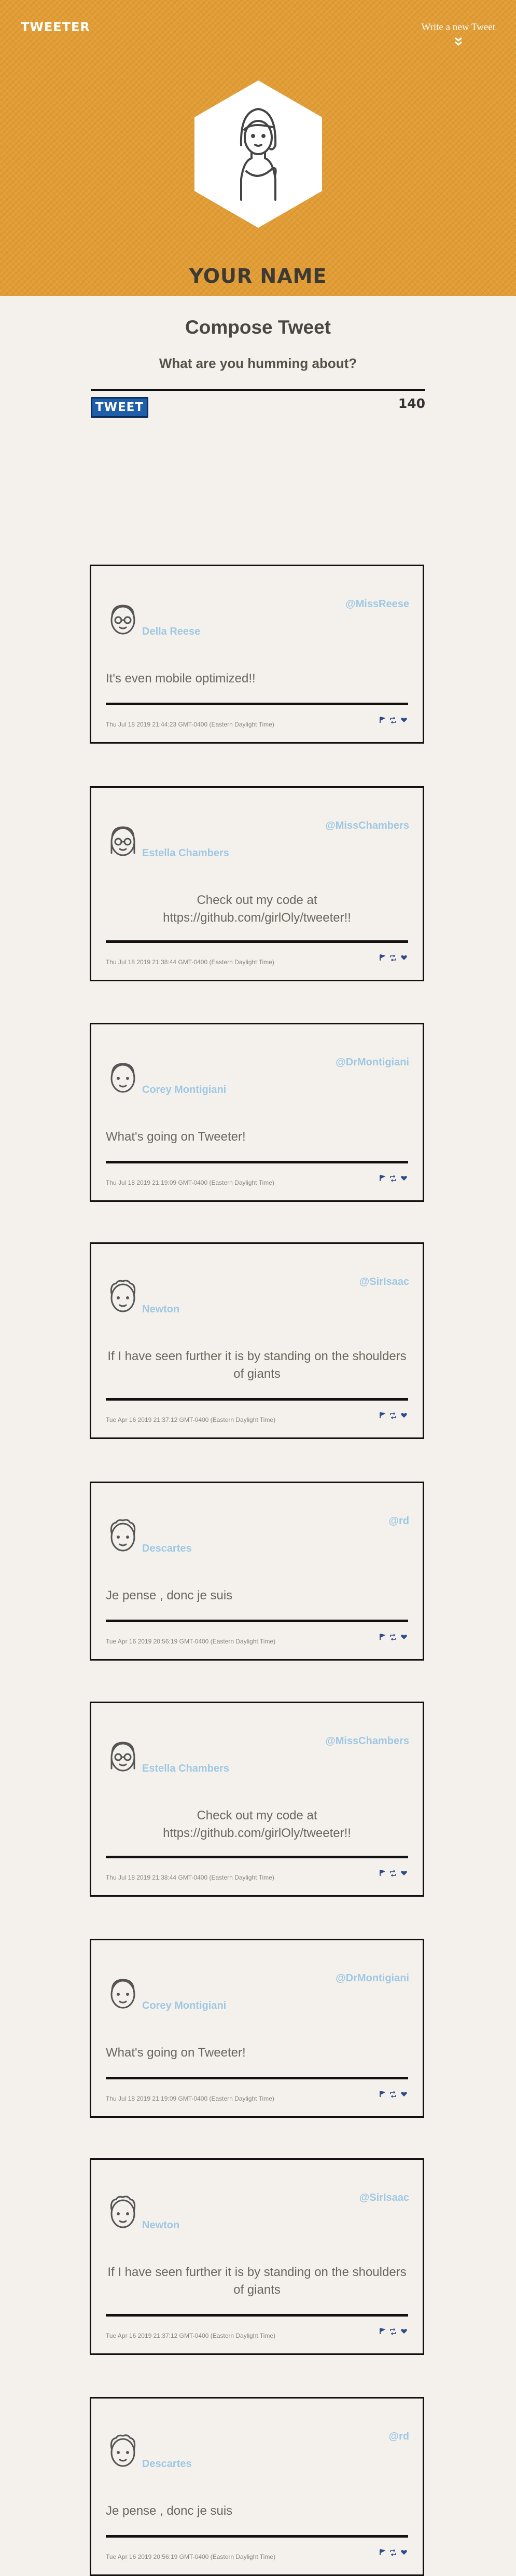  I want to click on double-chevron-down-icon, so click(458, 41).